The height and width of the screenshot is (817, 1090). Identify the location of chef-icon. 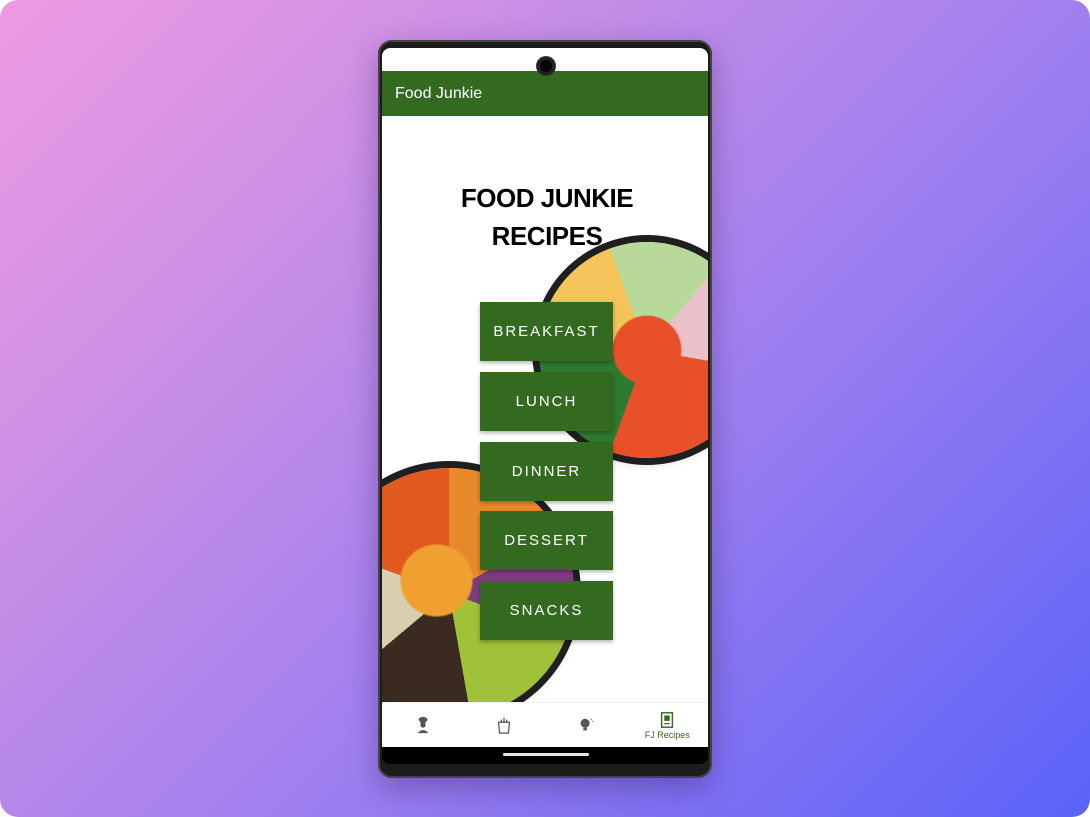
(423, 725).